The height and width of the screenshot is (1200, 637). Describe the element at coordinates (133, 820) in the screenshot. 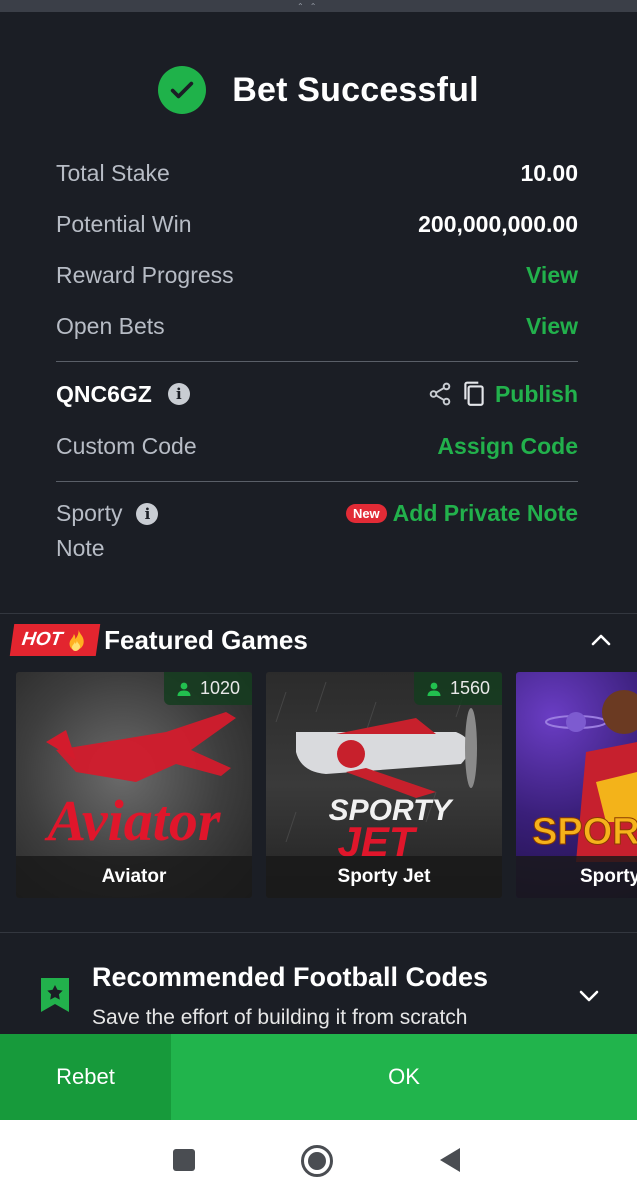

I see `aviator-art-text: Aviator` at that location.